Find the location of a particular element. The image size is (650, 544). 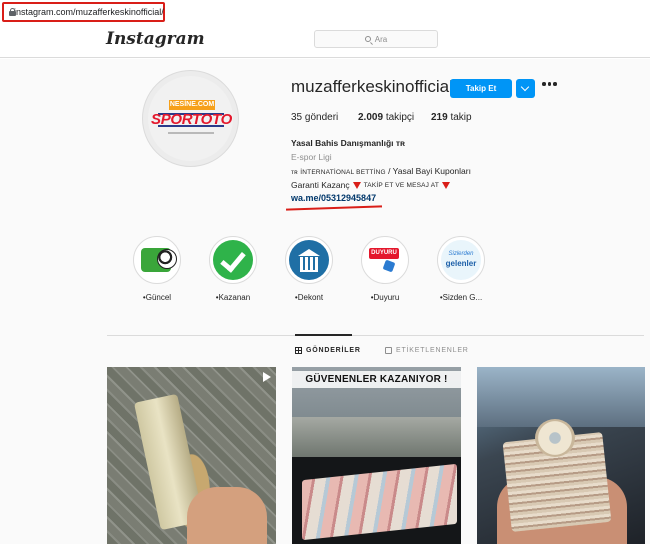

tab-tagged: ETİKETLENENLER is located at coordinates (427, 350).